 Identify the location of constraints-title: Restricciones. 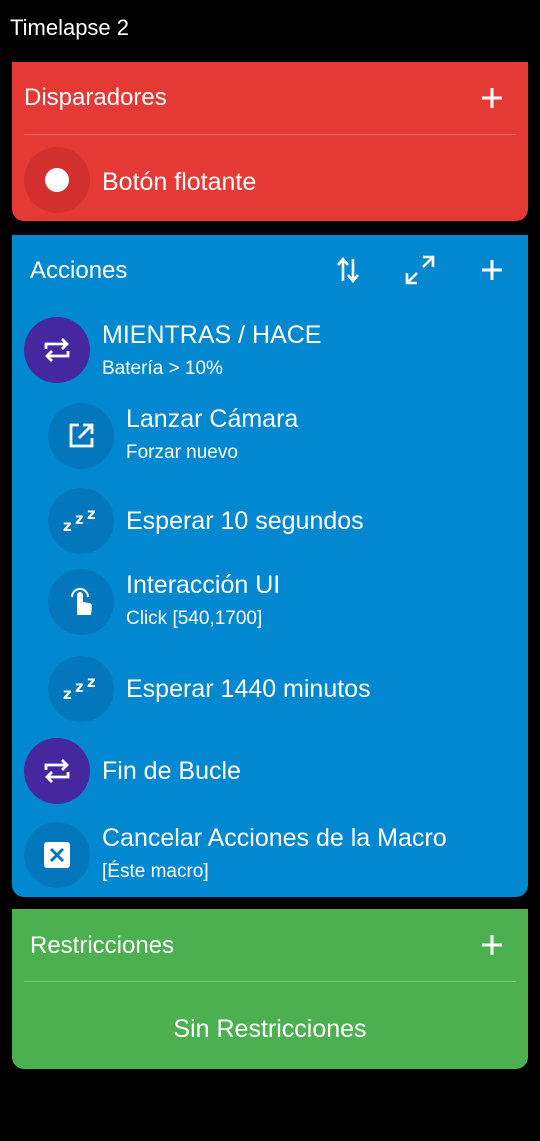
(102, 945).